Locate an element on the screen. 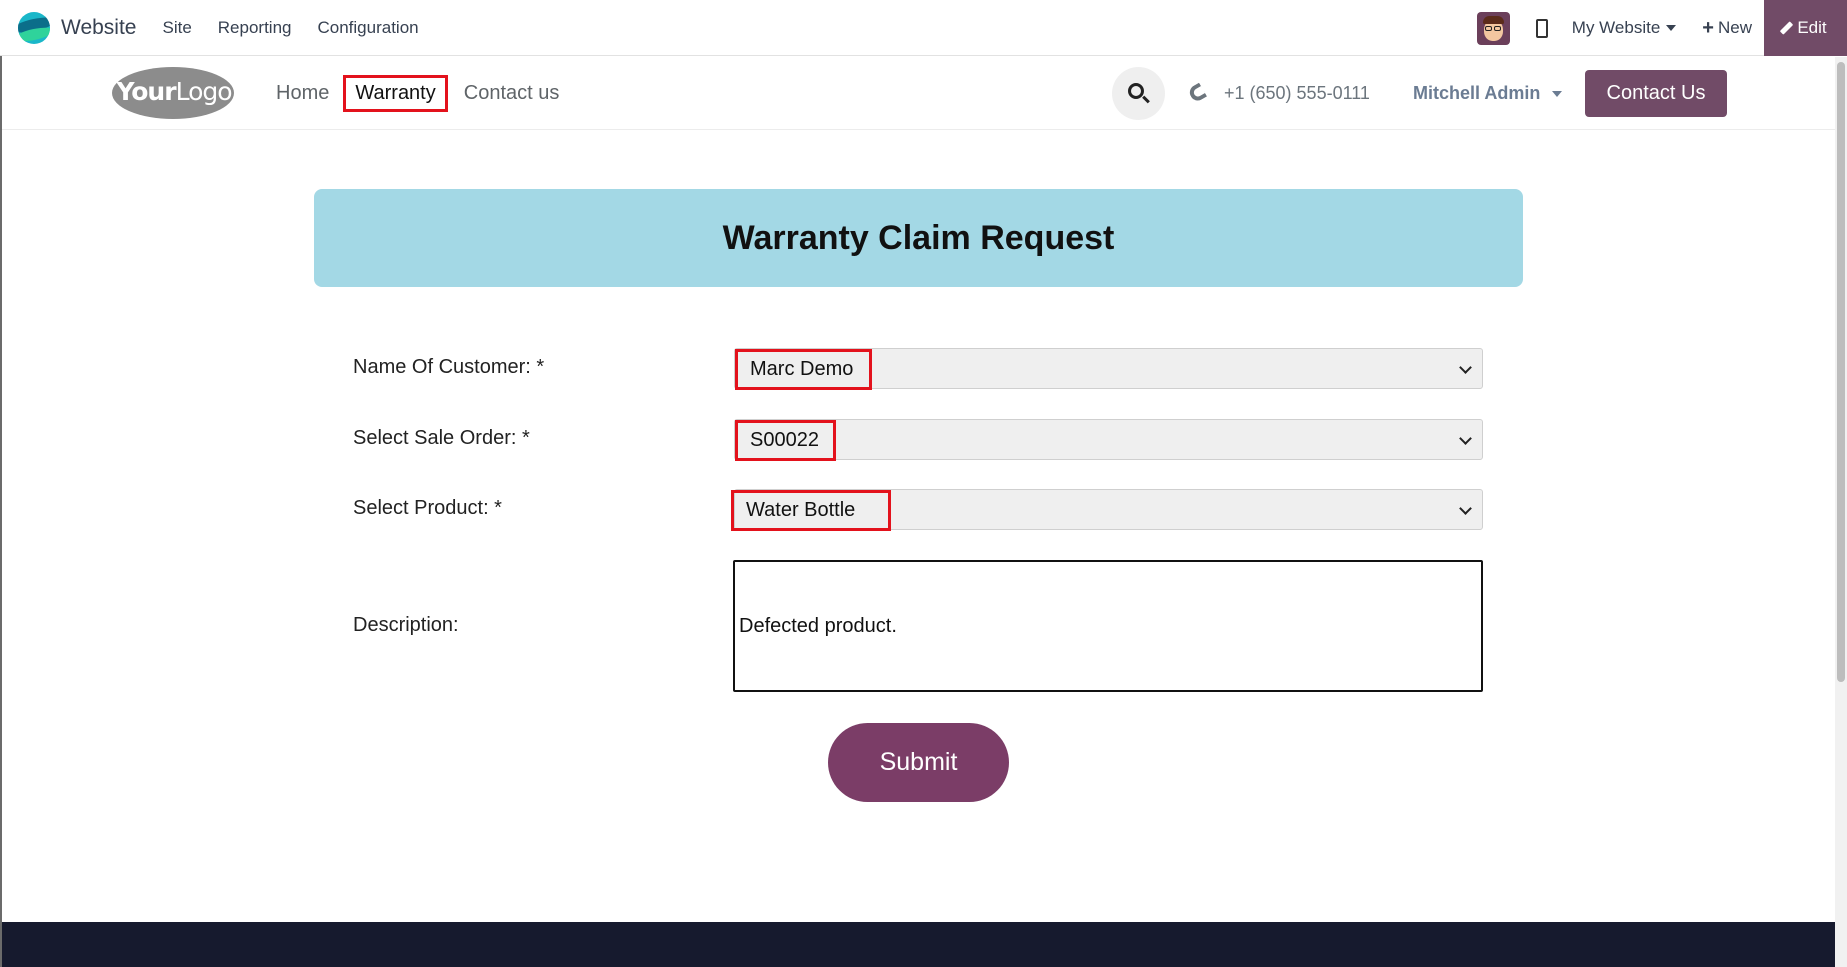  menu-configuration: Configuration is located at coordinates (368, 28).